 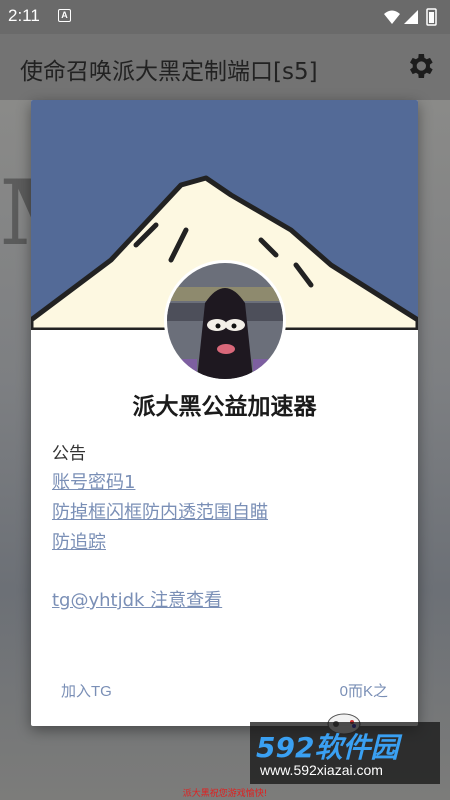 What do you see at coordinates (392, 17) in the screenshot?
I see `wifi-icon` at bounding box center [392, 17].